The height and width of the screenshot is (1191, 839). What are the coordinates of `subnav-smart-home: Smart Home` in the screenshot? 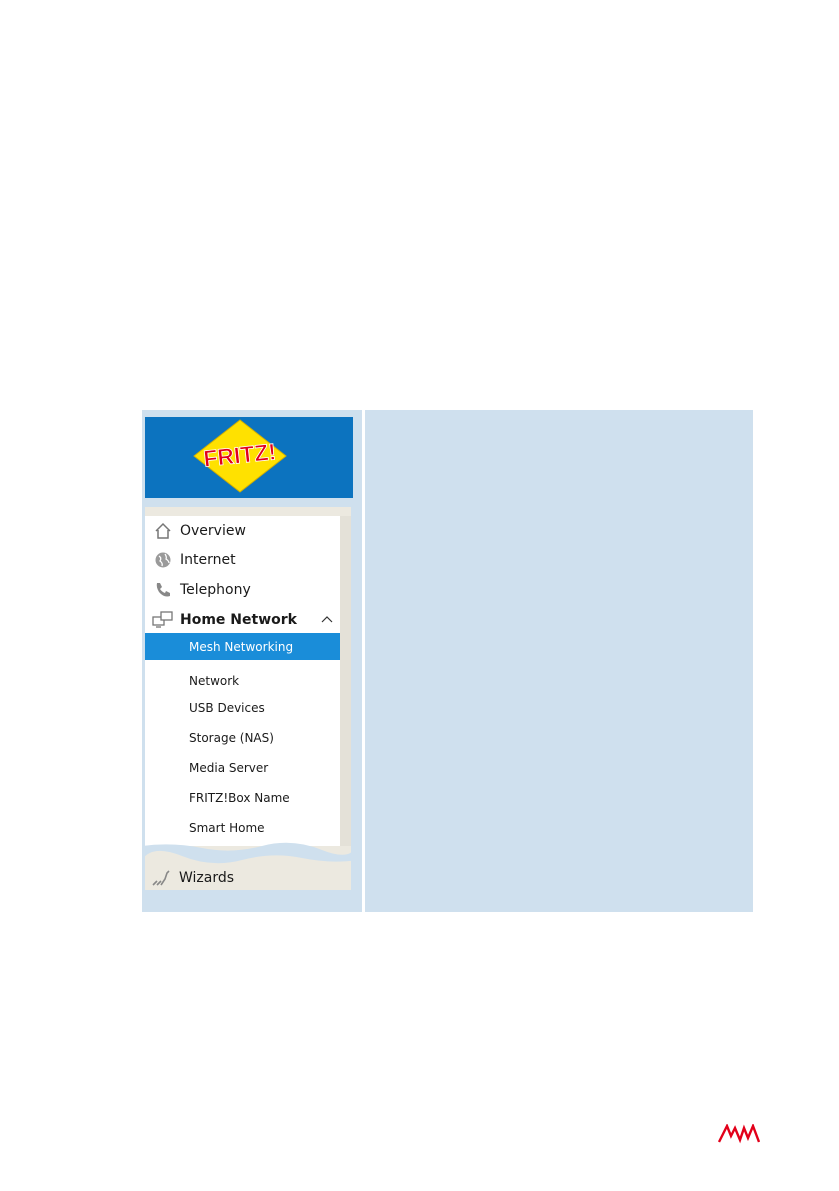 It's located at (242, 827).